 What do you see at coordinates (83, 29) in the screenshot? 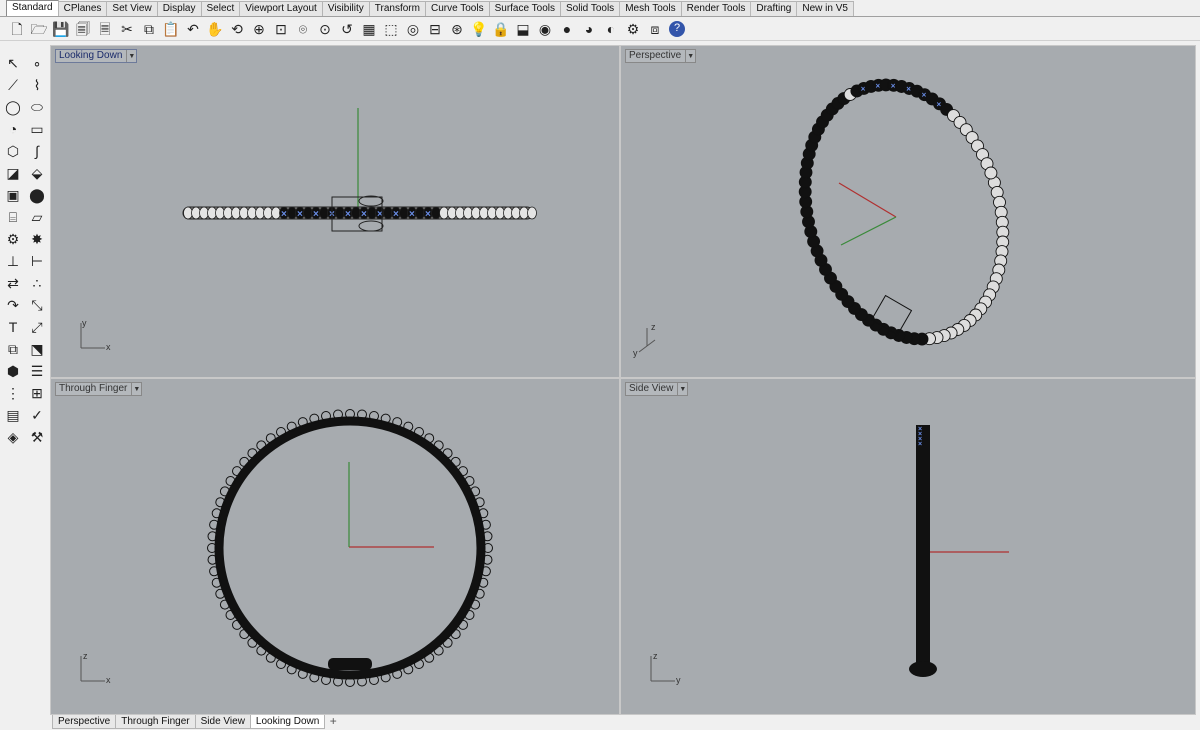
I see `print-icon: 🗐` at bounding box center [83, 29].